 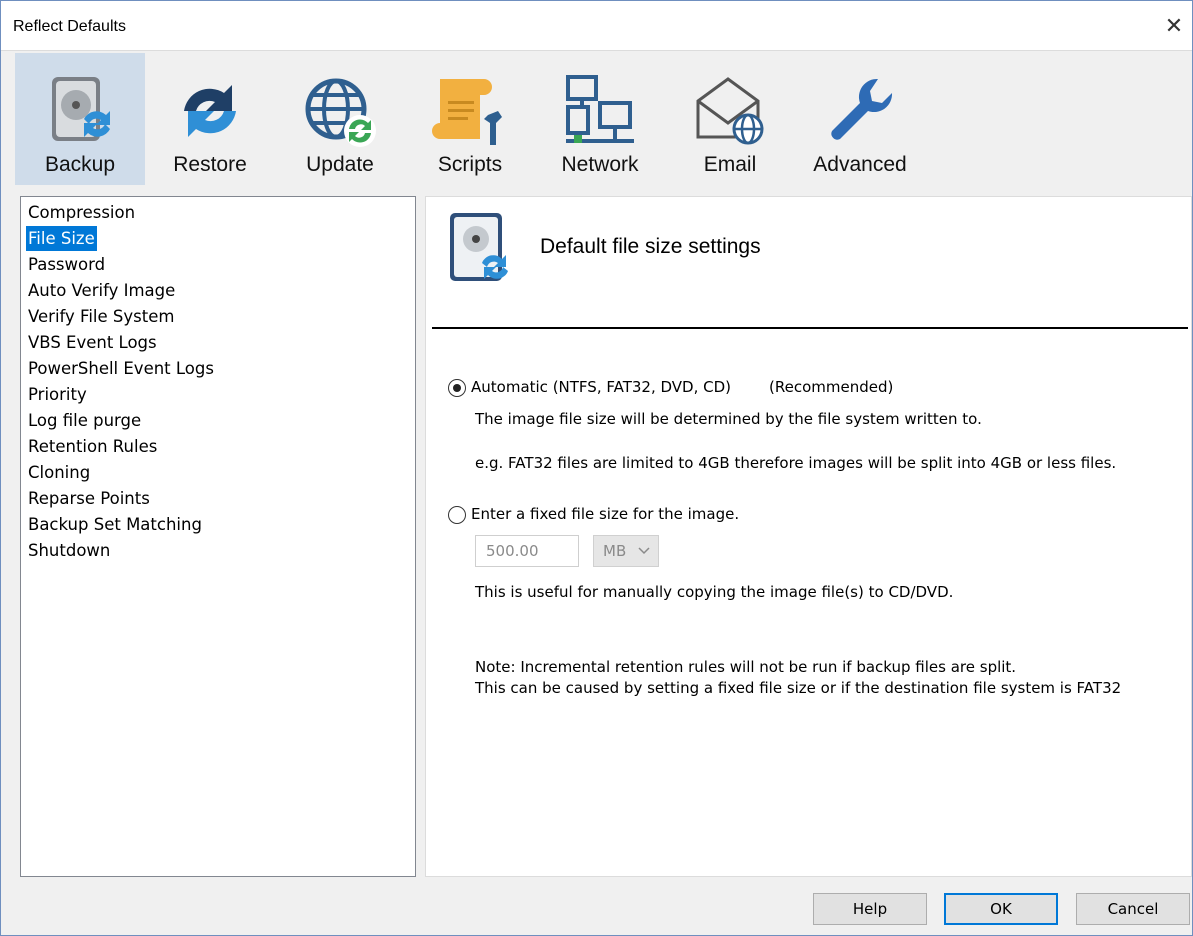 I want to click on toolbar-email-button: Email, so click(x=730, y=119).